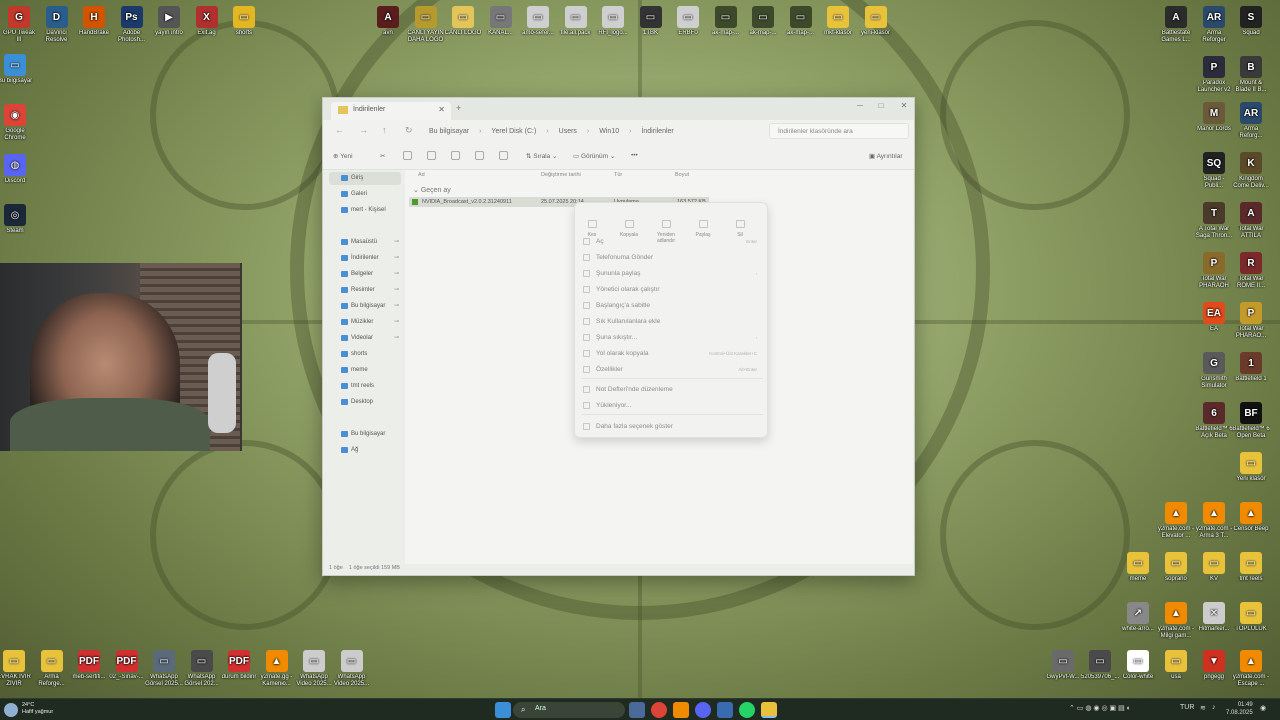  What do you see at coordinates (503, 710) in the screenshot?
I see `start-button` at bounding box center [503, 710].